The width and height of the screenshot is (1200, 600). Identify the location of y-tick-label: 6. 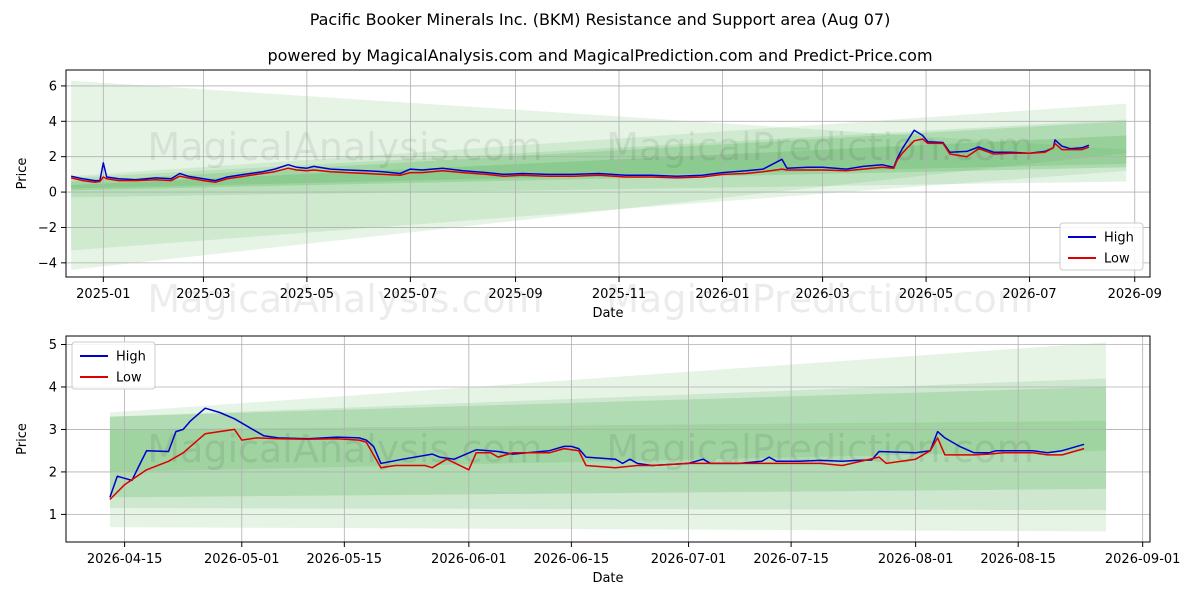
(53, 86).